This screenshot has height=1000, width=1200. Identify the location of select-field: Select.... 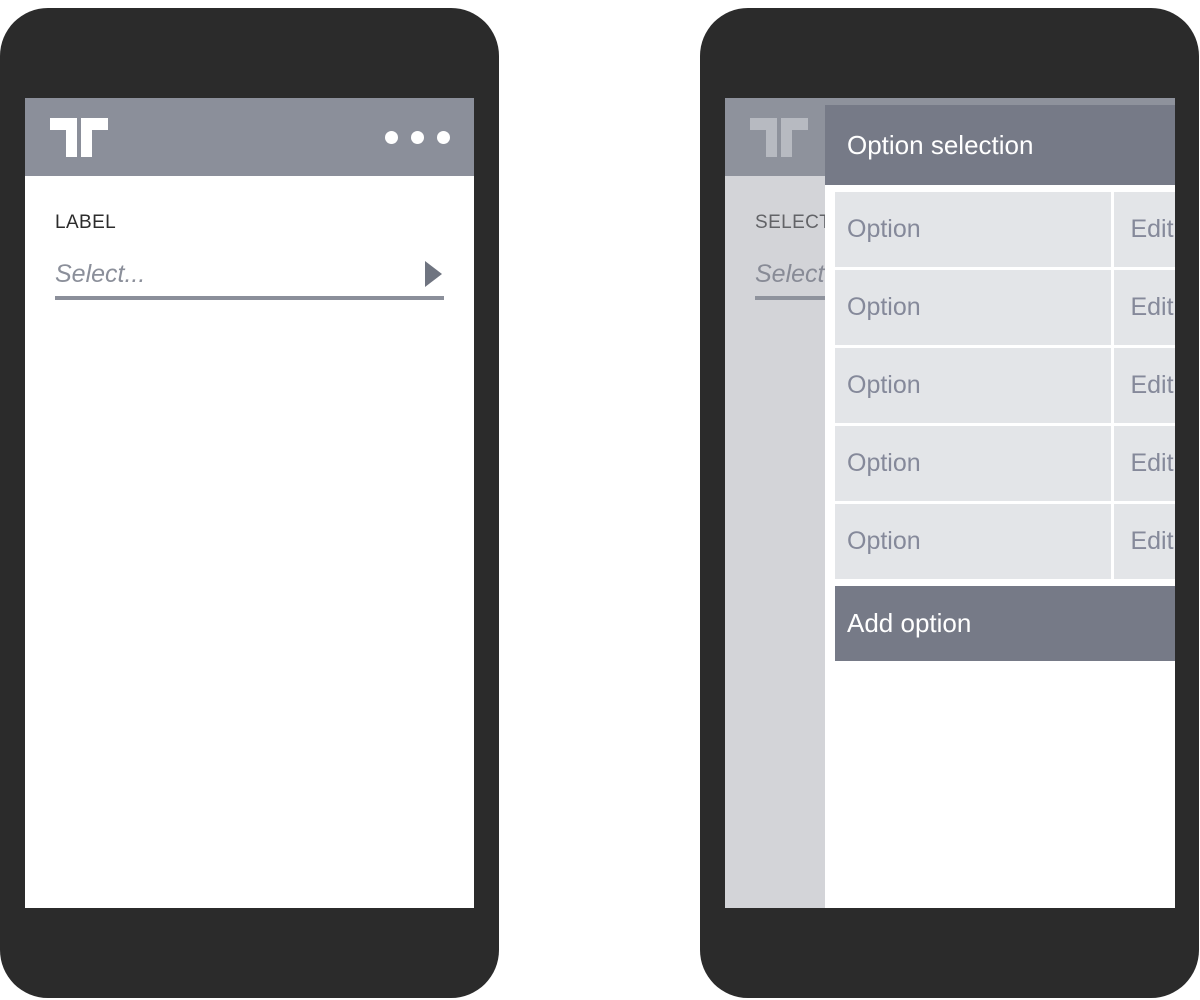
(249, 276).